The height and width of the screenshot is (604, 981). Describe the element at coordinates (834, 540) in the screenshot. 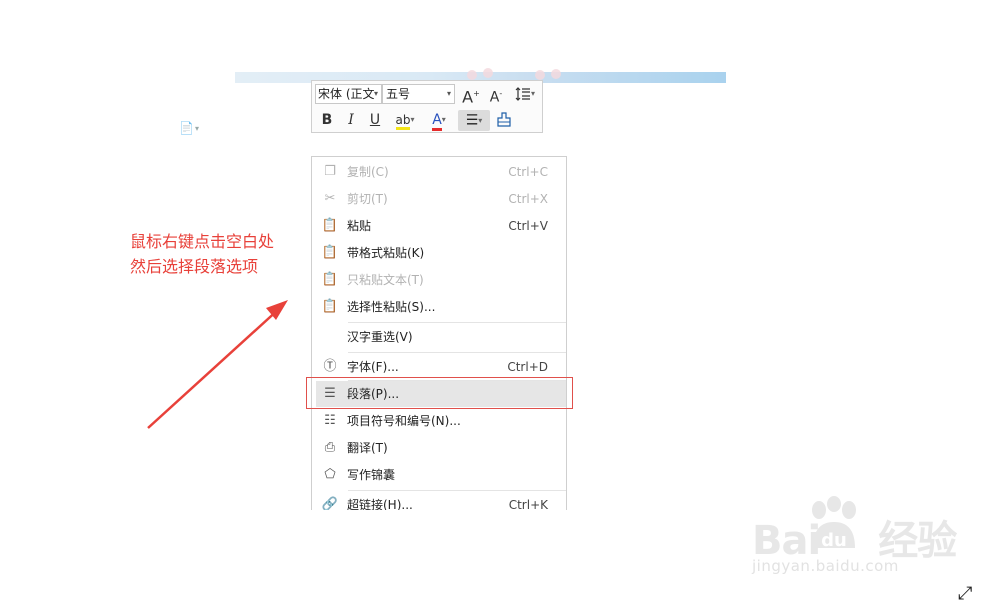

I see `svg-text: du` at that location.